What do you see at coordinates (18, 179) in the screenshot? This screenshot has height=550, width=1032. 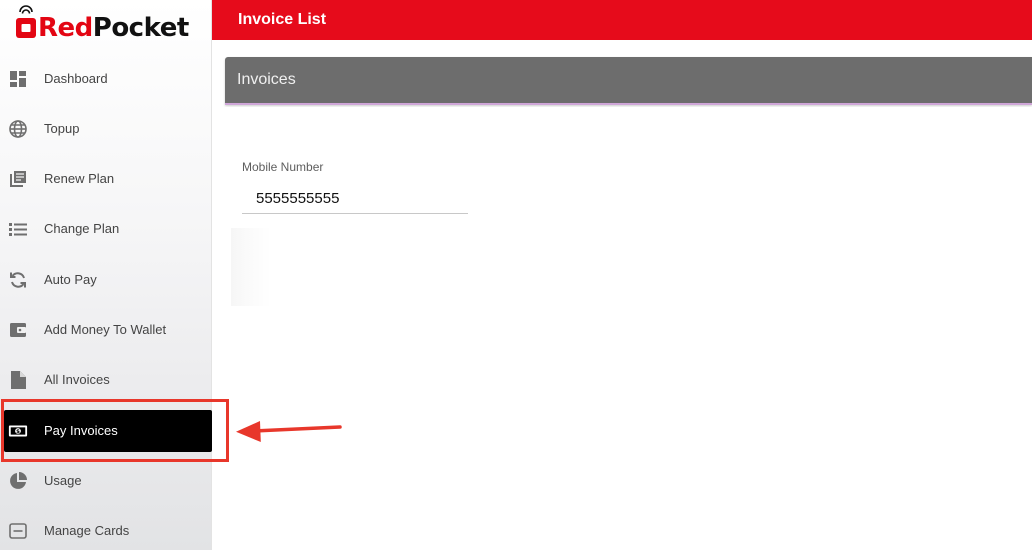 I see `library-books-icon` at bounding box center [18, 179].